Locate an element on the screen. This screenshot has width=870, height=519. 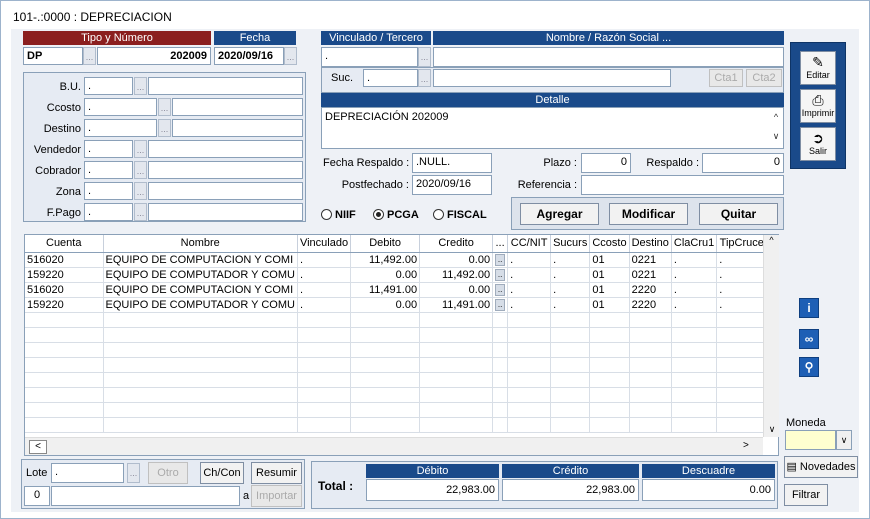
ccosto-field: . is located at coordinates (120, 107).